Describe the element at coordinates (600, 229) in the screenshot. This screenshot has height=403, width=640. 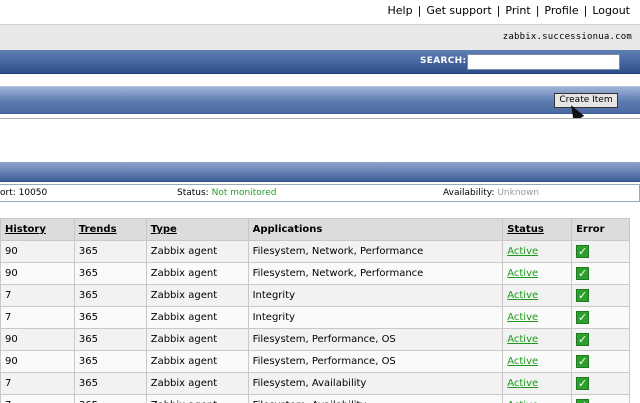
I see `col-error: Error` at that location.